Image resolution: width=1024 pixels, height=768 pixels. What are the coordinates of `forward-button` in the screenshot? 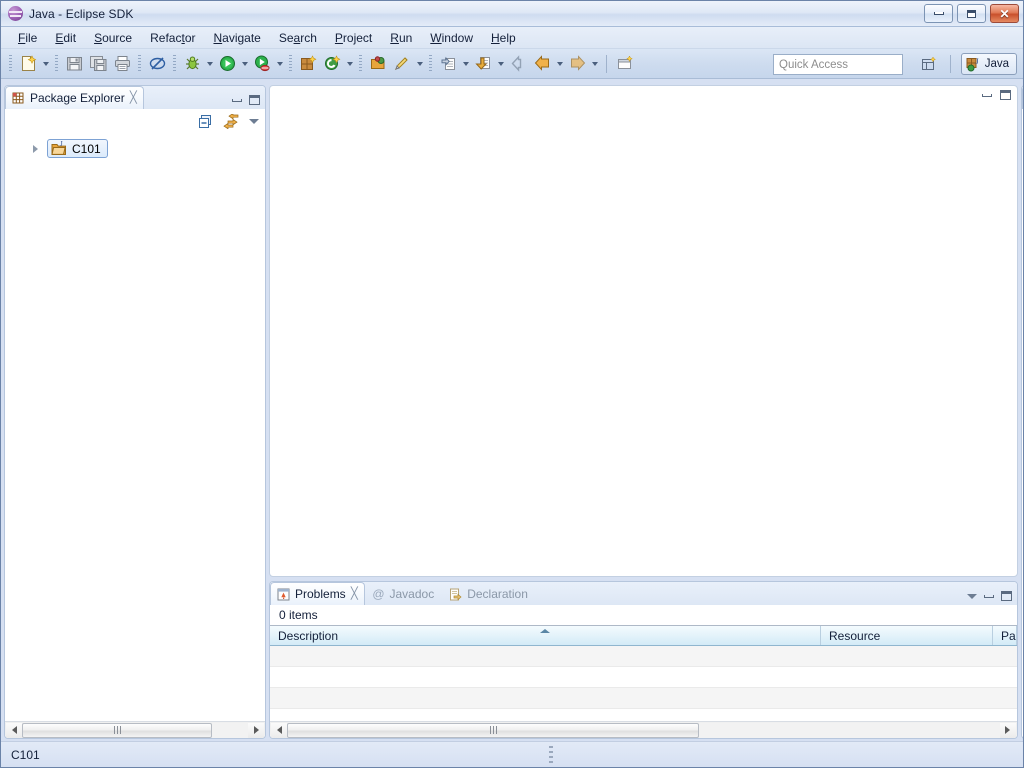 It's located at (577, 64).